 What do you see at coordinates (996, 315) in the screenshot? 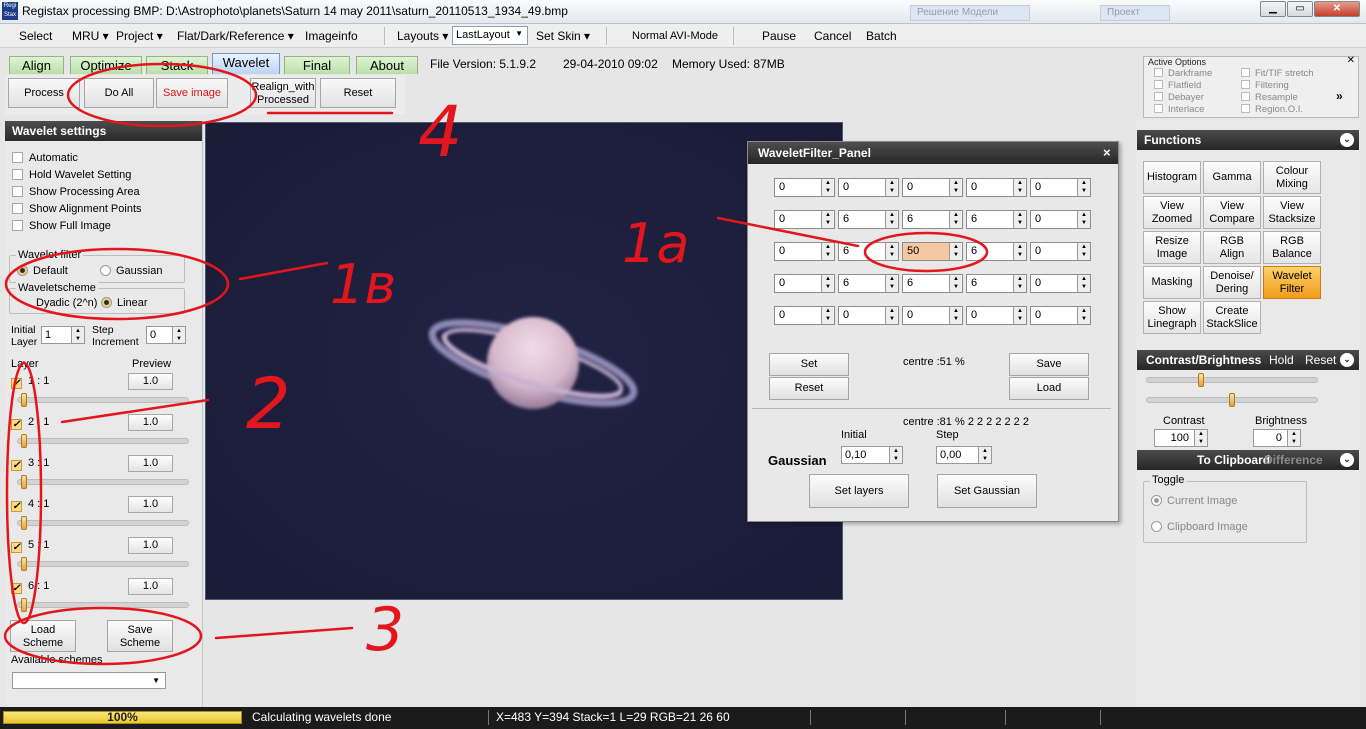
I see `filter-cell-r5-c4: 0 ▲ ▼` at bounding box center [996, 315].